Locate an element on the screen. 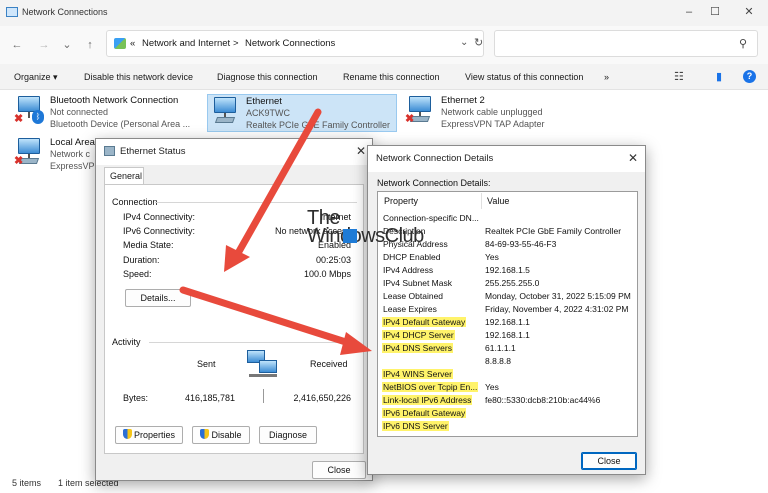  arrow-to-speed is located at coordinates (277, 183).